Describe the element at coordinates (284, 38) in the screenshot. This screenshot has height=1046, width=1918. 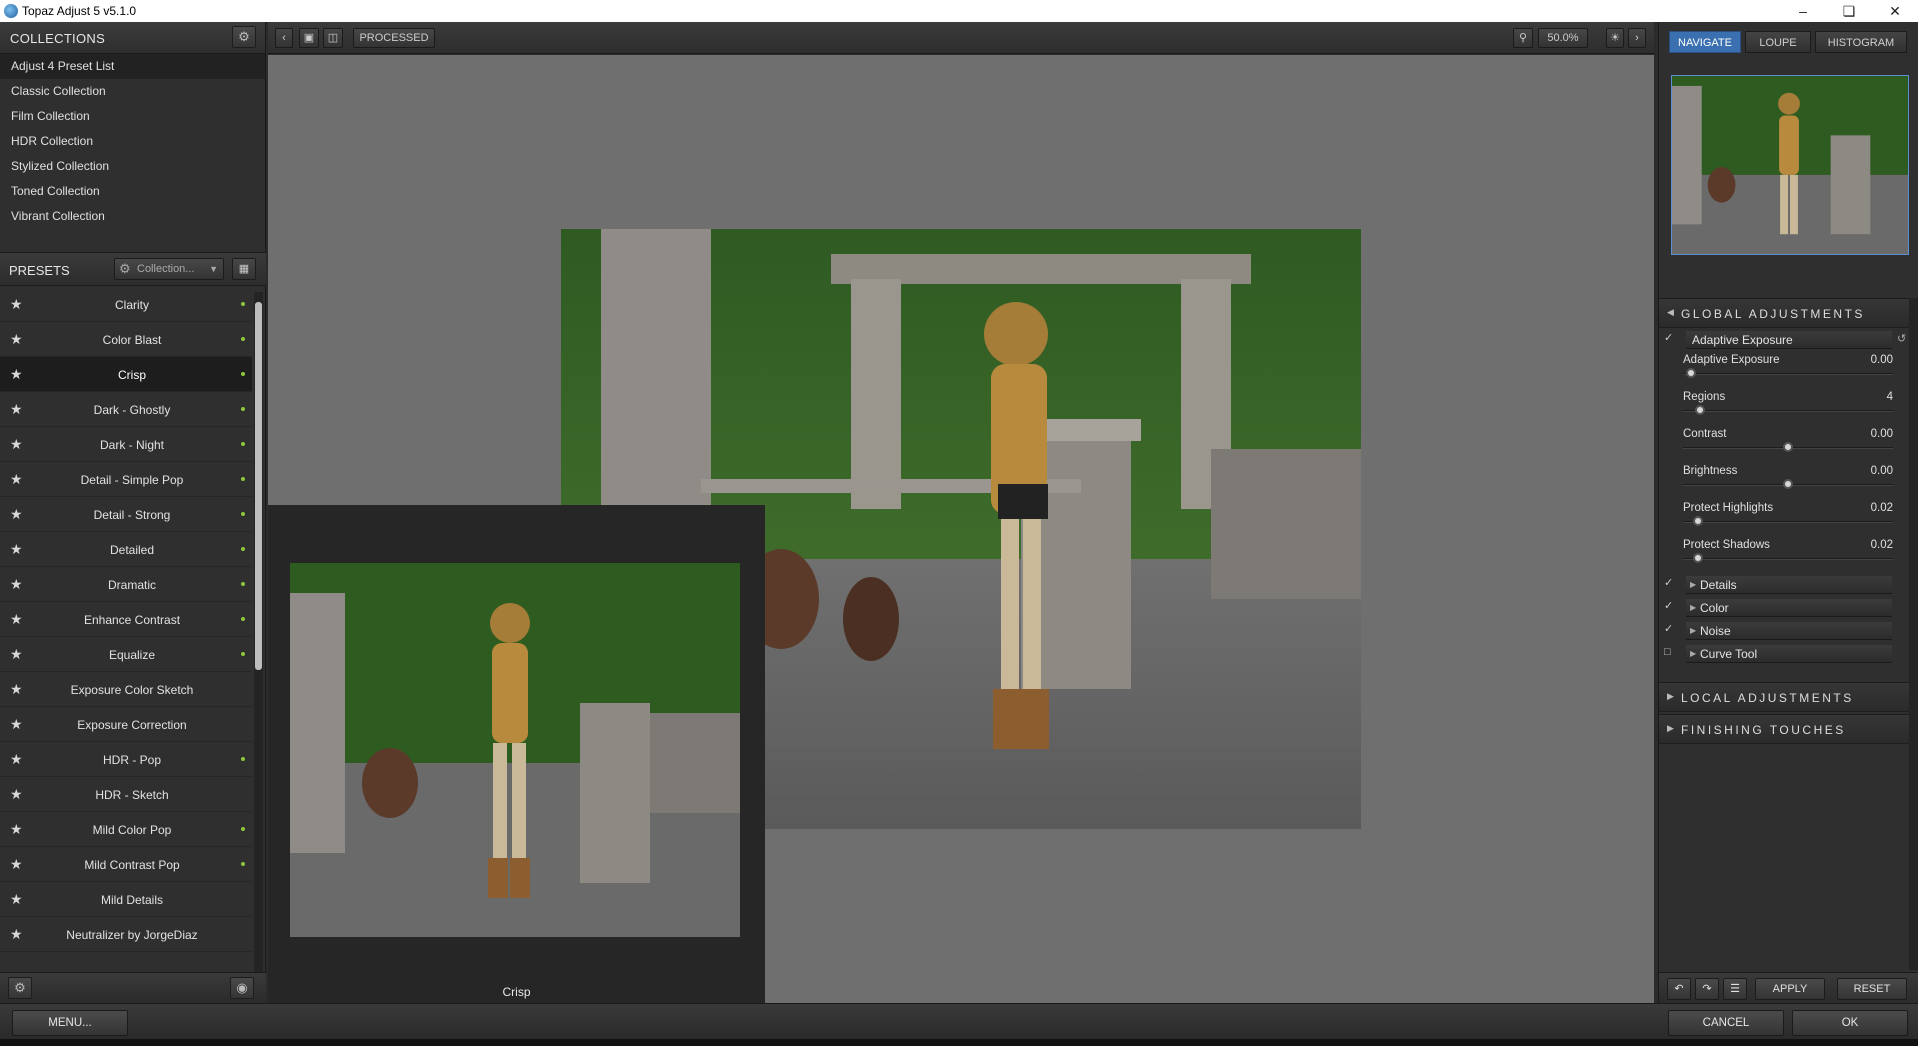
I see `collapse-left-icon: ‹` at that location.